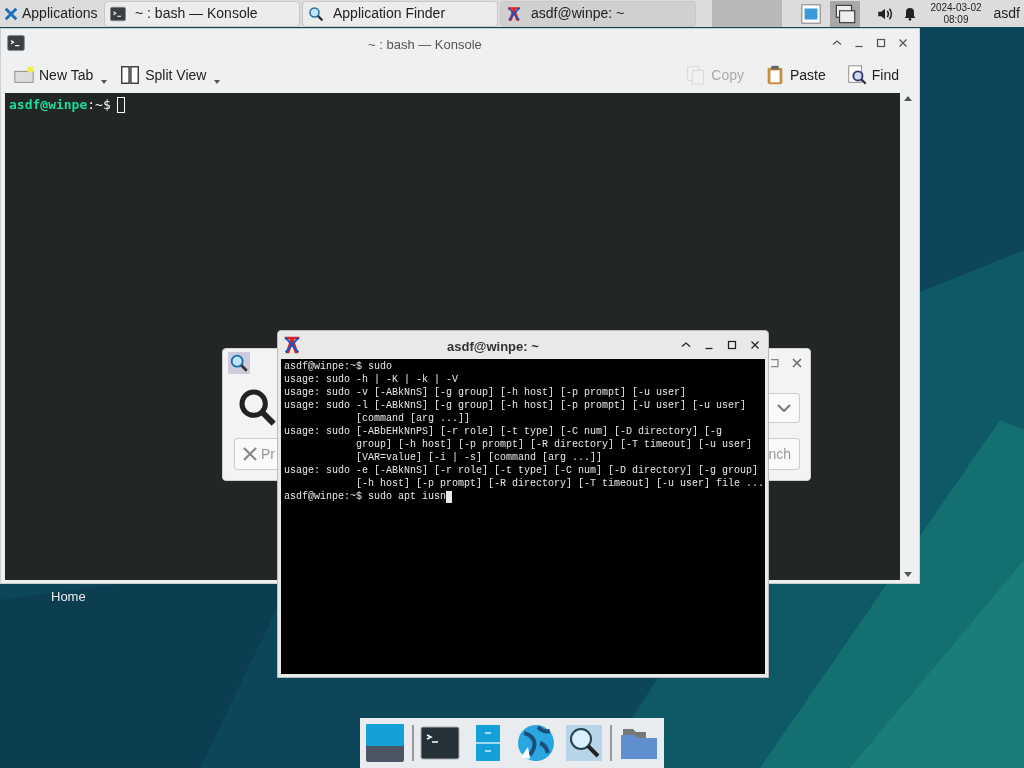  Describe the element at coordinates (907, 98) in the screenshot. I see `scroll-up-icon` at that location.